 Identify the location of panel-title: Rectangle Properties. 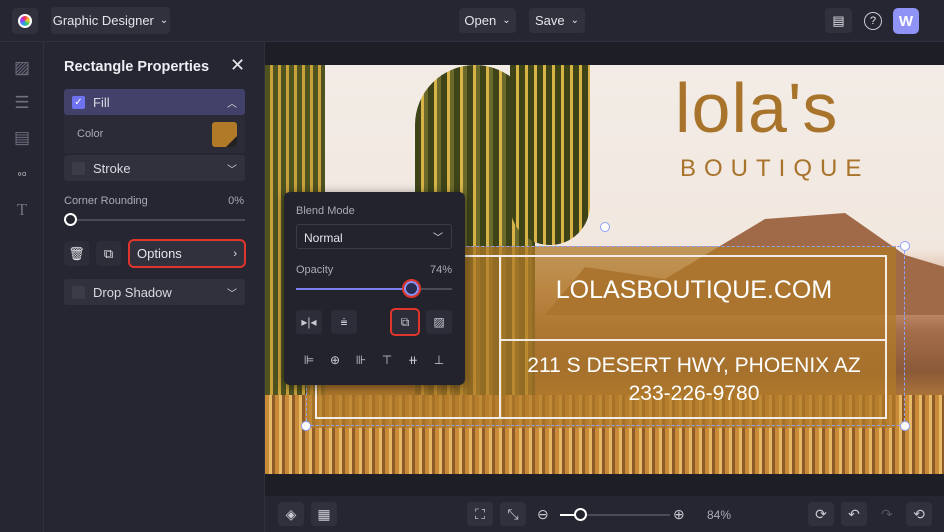
(137, 67).